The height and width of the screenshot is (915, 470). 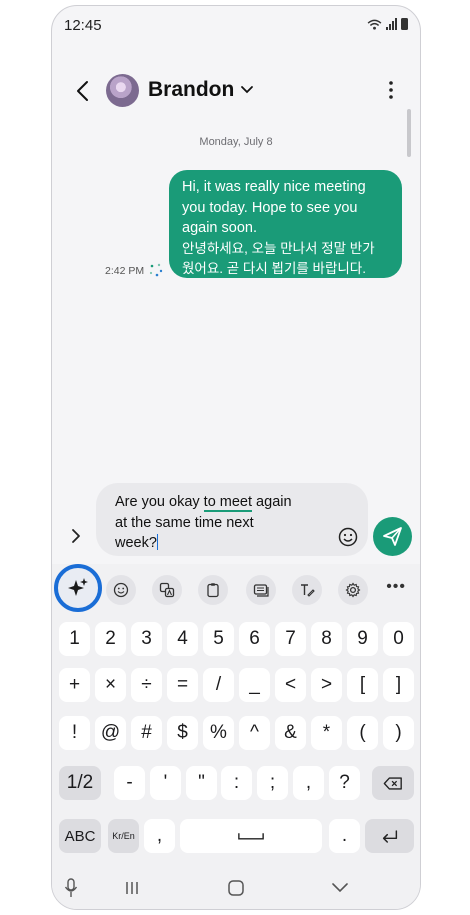 What do you see at coordinates (165, 783) in the screenshot?
I see `key: '` at bounding box center [165, 783].